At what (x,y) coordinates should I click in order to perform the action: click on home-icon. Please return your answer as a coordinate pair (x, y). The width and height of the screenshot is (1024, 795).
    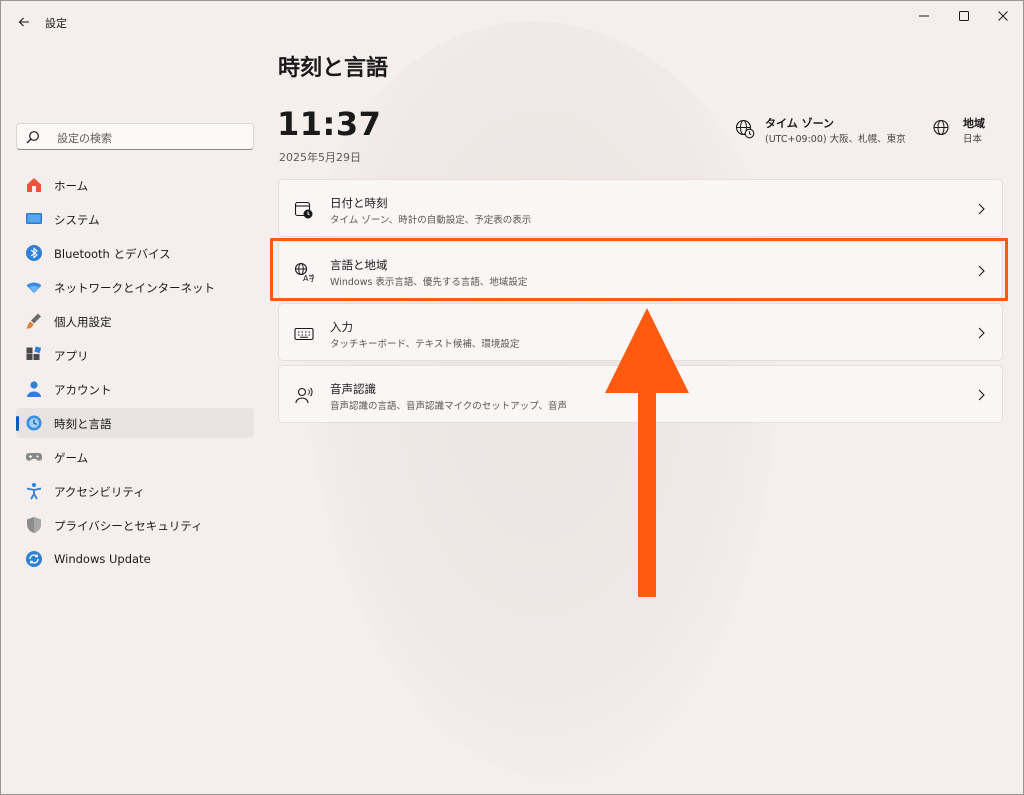
    Looking at the image, I should click on (34, 185).